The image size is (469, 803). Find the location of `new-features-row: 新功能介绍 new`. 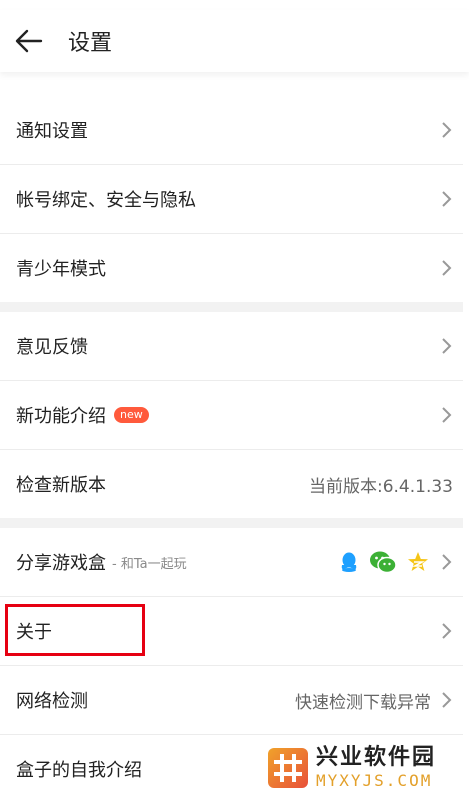

new-features-row: 新功能介绍 new is located at coordinates (234, 415).